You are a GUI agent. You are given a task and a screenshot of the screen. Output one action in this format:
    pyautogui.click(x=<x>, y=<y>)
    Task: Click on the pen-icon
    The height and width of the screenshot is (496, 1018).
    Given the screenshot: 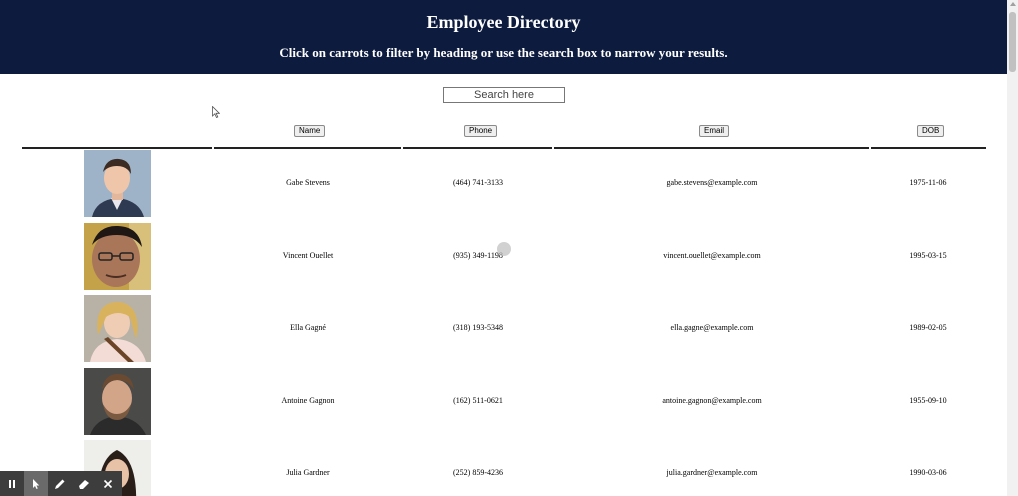 What is the action you would take?
    pyautogui.click(x=60, y=484)
    